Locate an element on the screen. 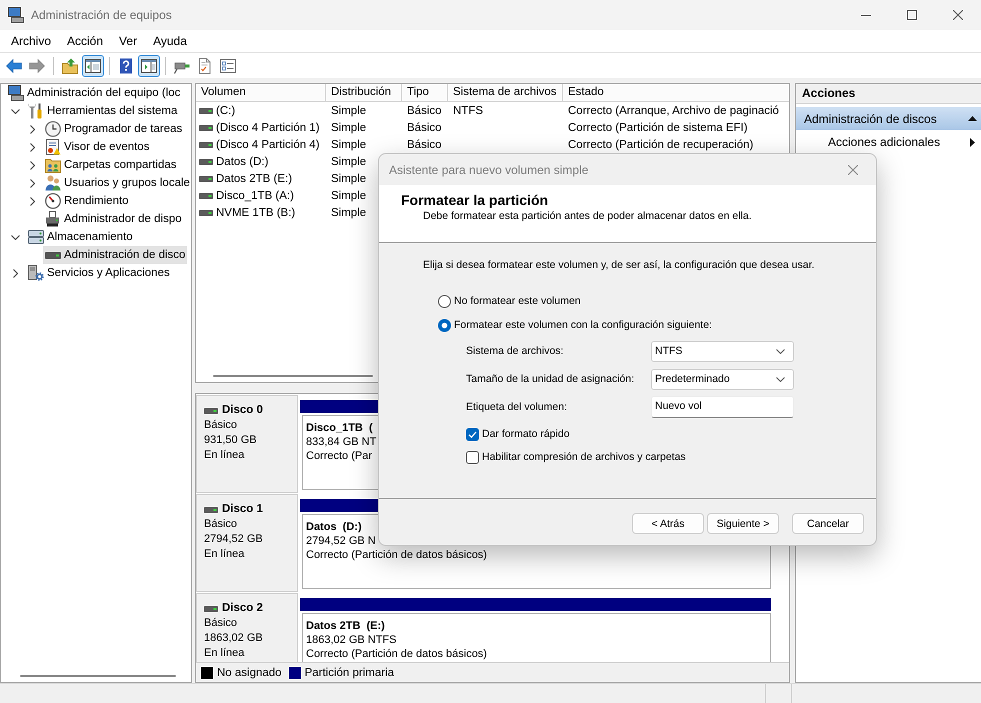 The image size is (981, 703). legend-label: No asignado is located at coordinates (249, 672).